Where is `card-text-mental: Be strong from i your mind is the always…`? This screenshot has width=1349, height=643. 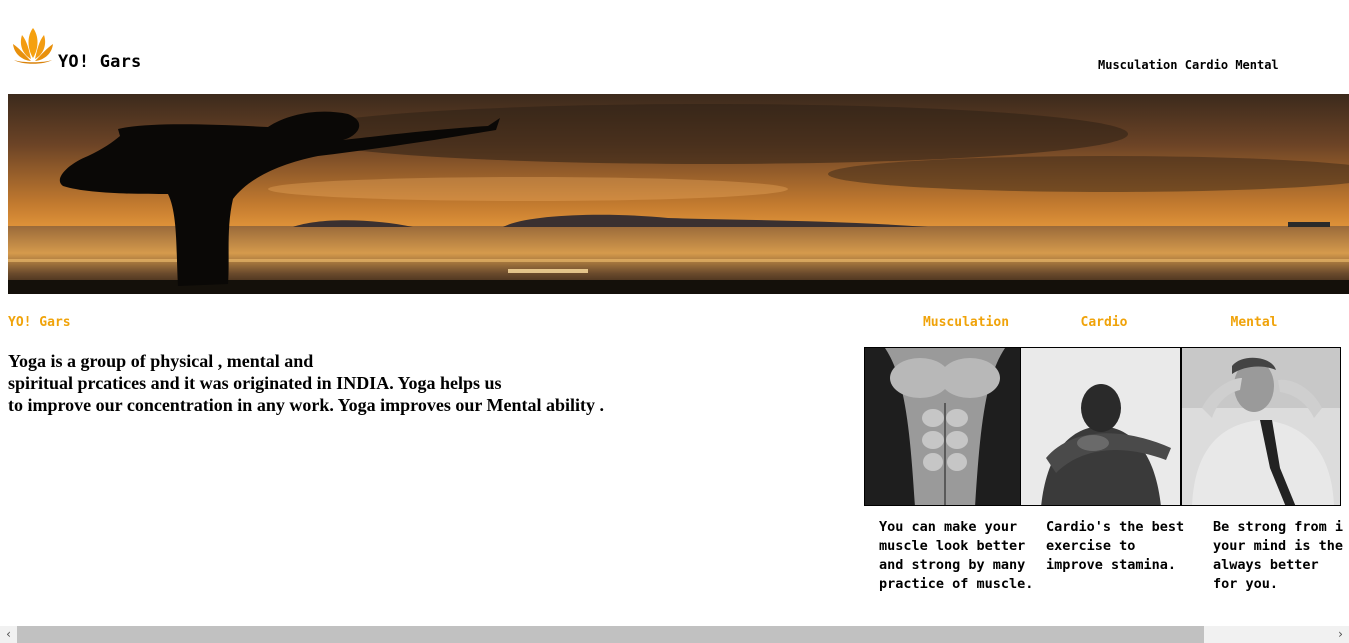
card-text-mental: Be strong from i your mind is the always… is located at coordinates (1281, 556).